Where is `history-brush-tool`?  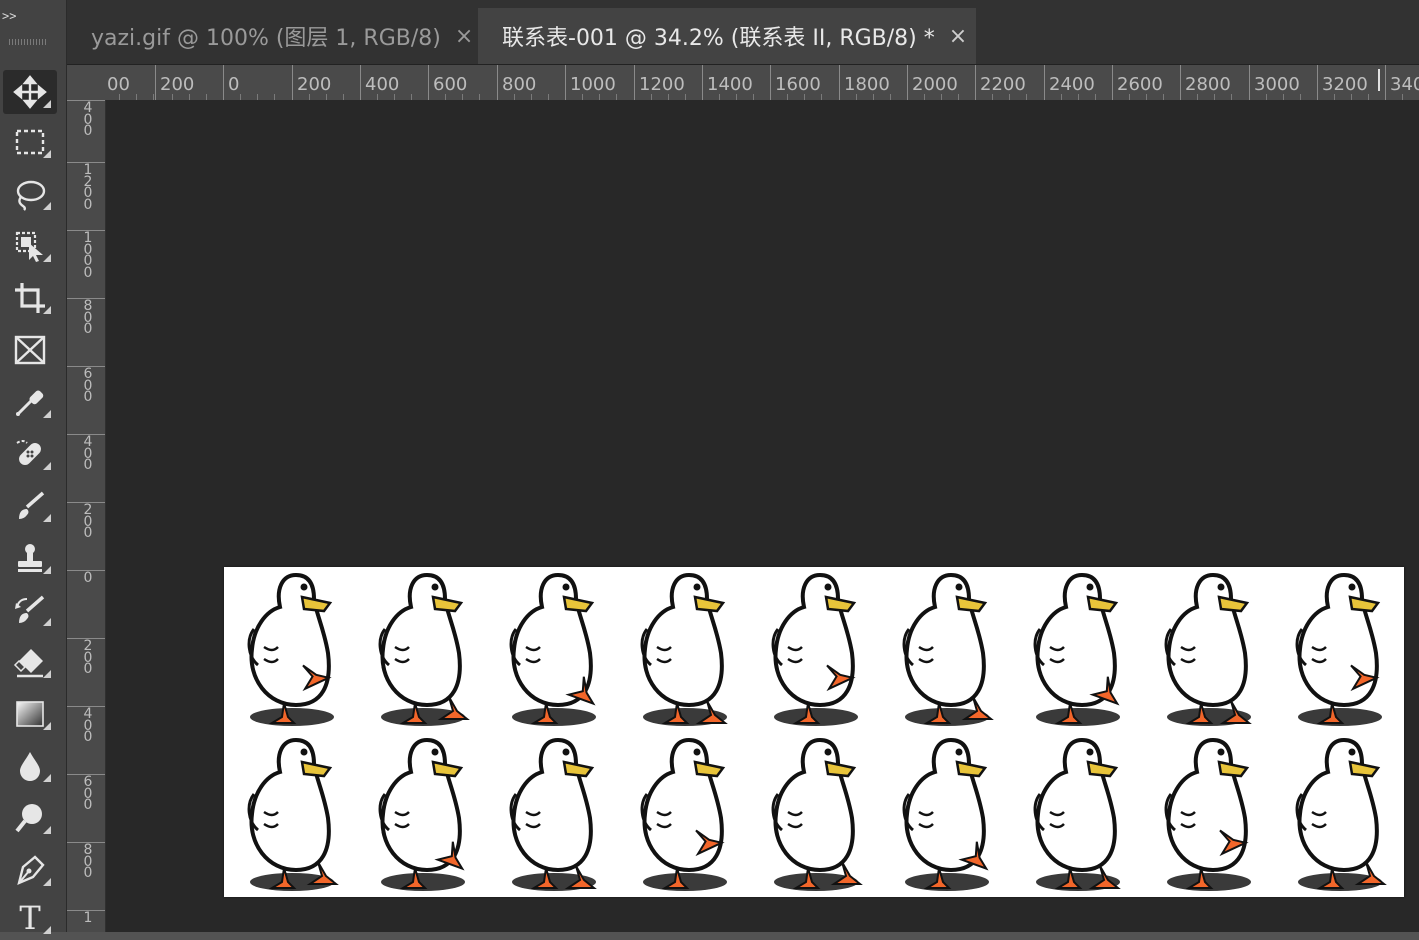 history-brush-tool is located at coordinates (30, 610).